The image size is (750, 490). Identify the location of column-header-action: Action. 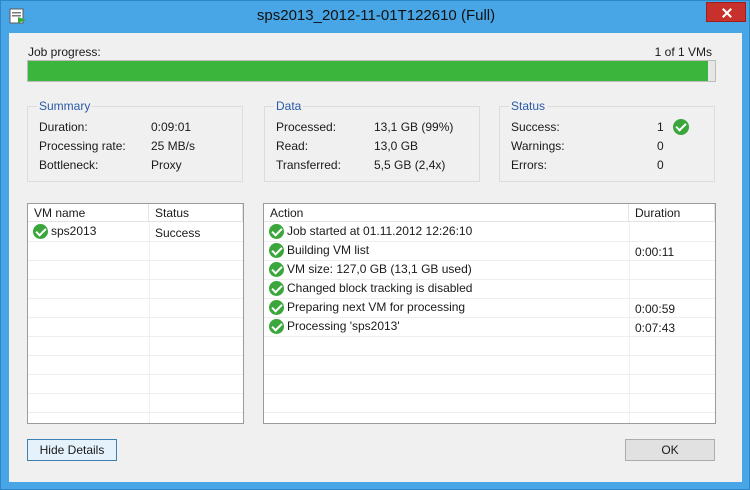
(446, 213).